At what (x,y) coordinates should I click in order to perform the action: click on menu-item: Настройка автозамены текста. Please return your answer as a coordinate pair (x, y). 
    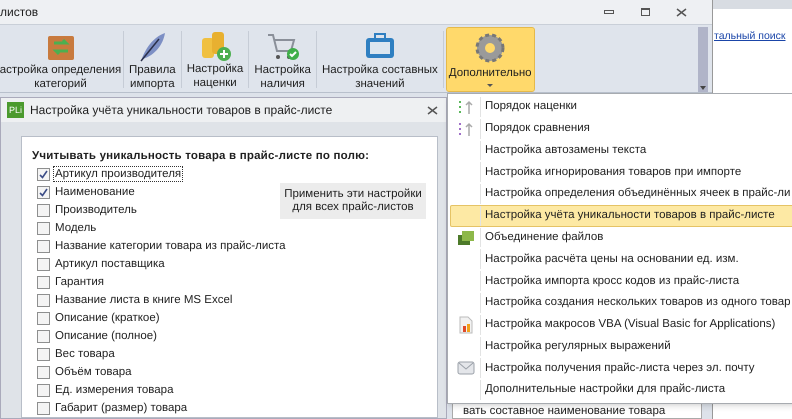
    Looking at the image, I should click on (621, 151).